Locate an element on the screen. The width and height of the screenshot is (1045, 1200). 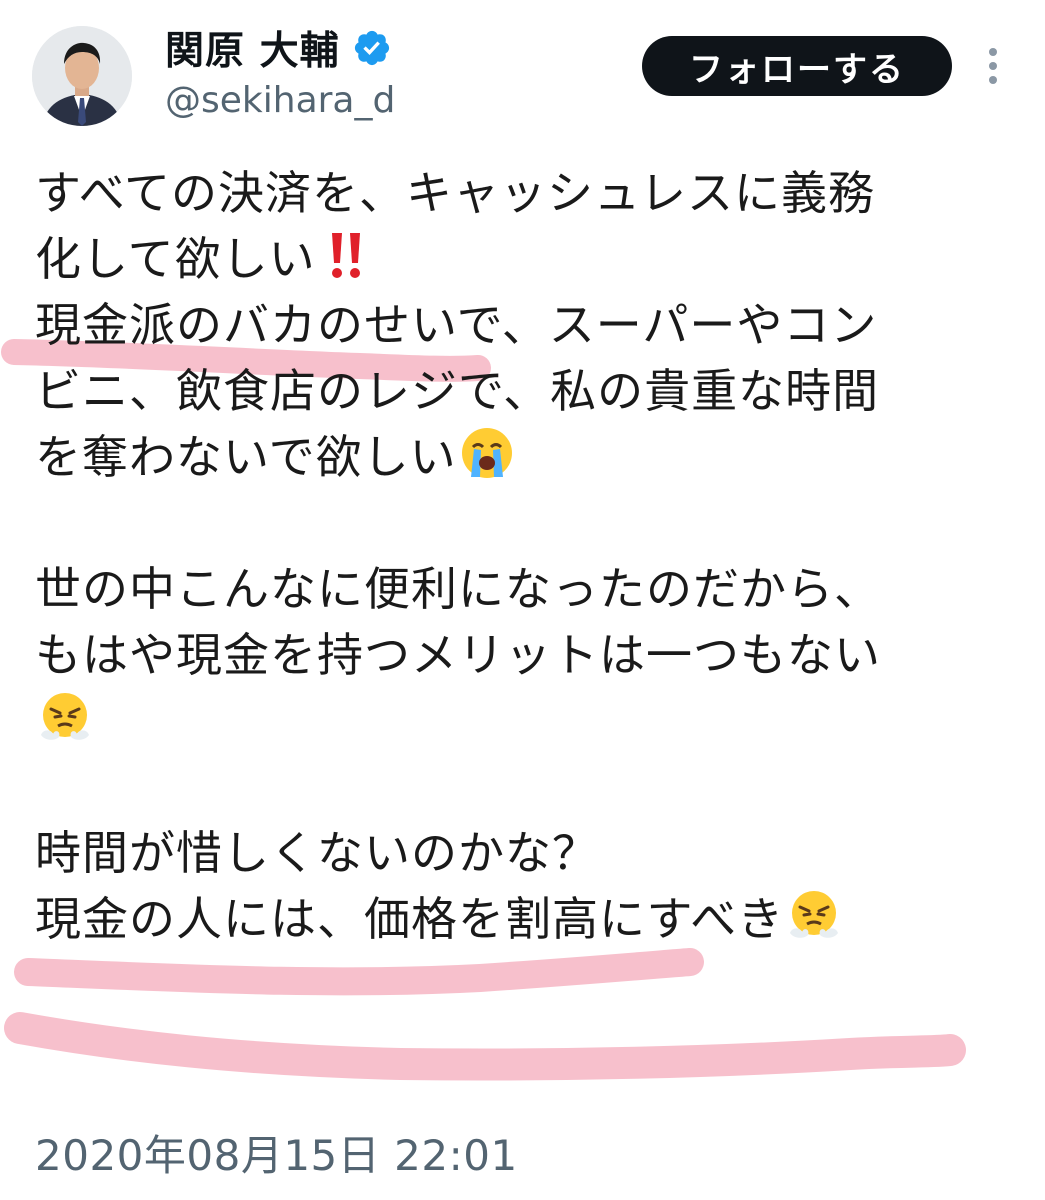
double-exclamation-icon is located at coordinates (345, 255).